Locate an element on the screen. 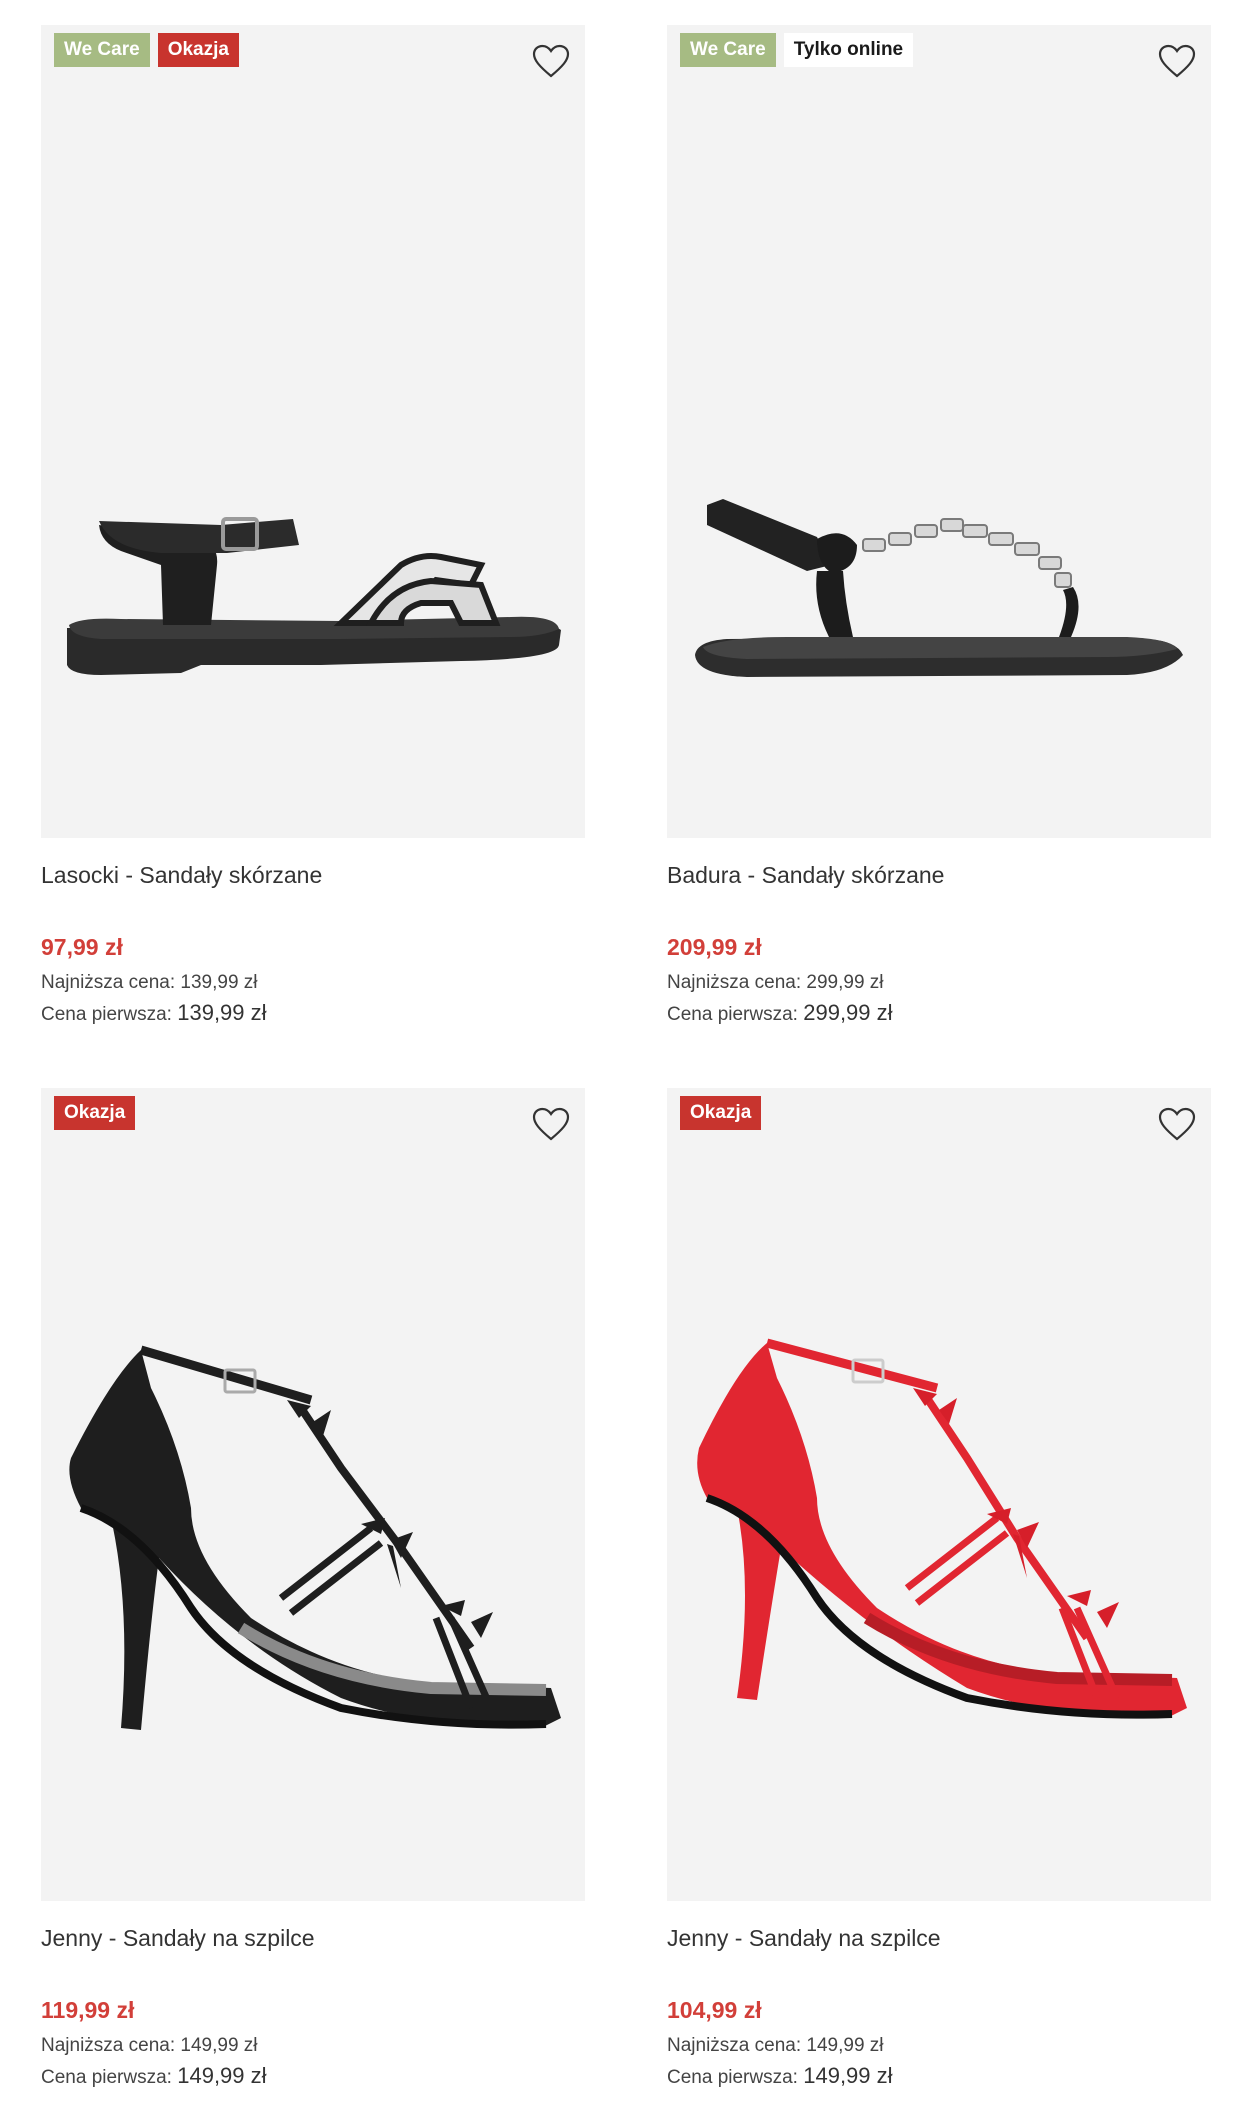 This screenshot has height=2123, width=1250. product-name: Badura - Sandały skórzane is located at coordinates (939, 875).